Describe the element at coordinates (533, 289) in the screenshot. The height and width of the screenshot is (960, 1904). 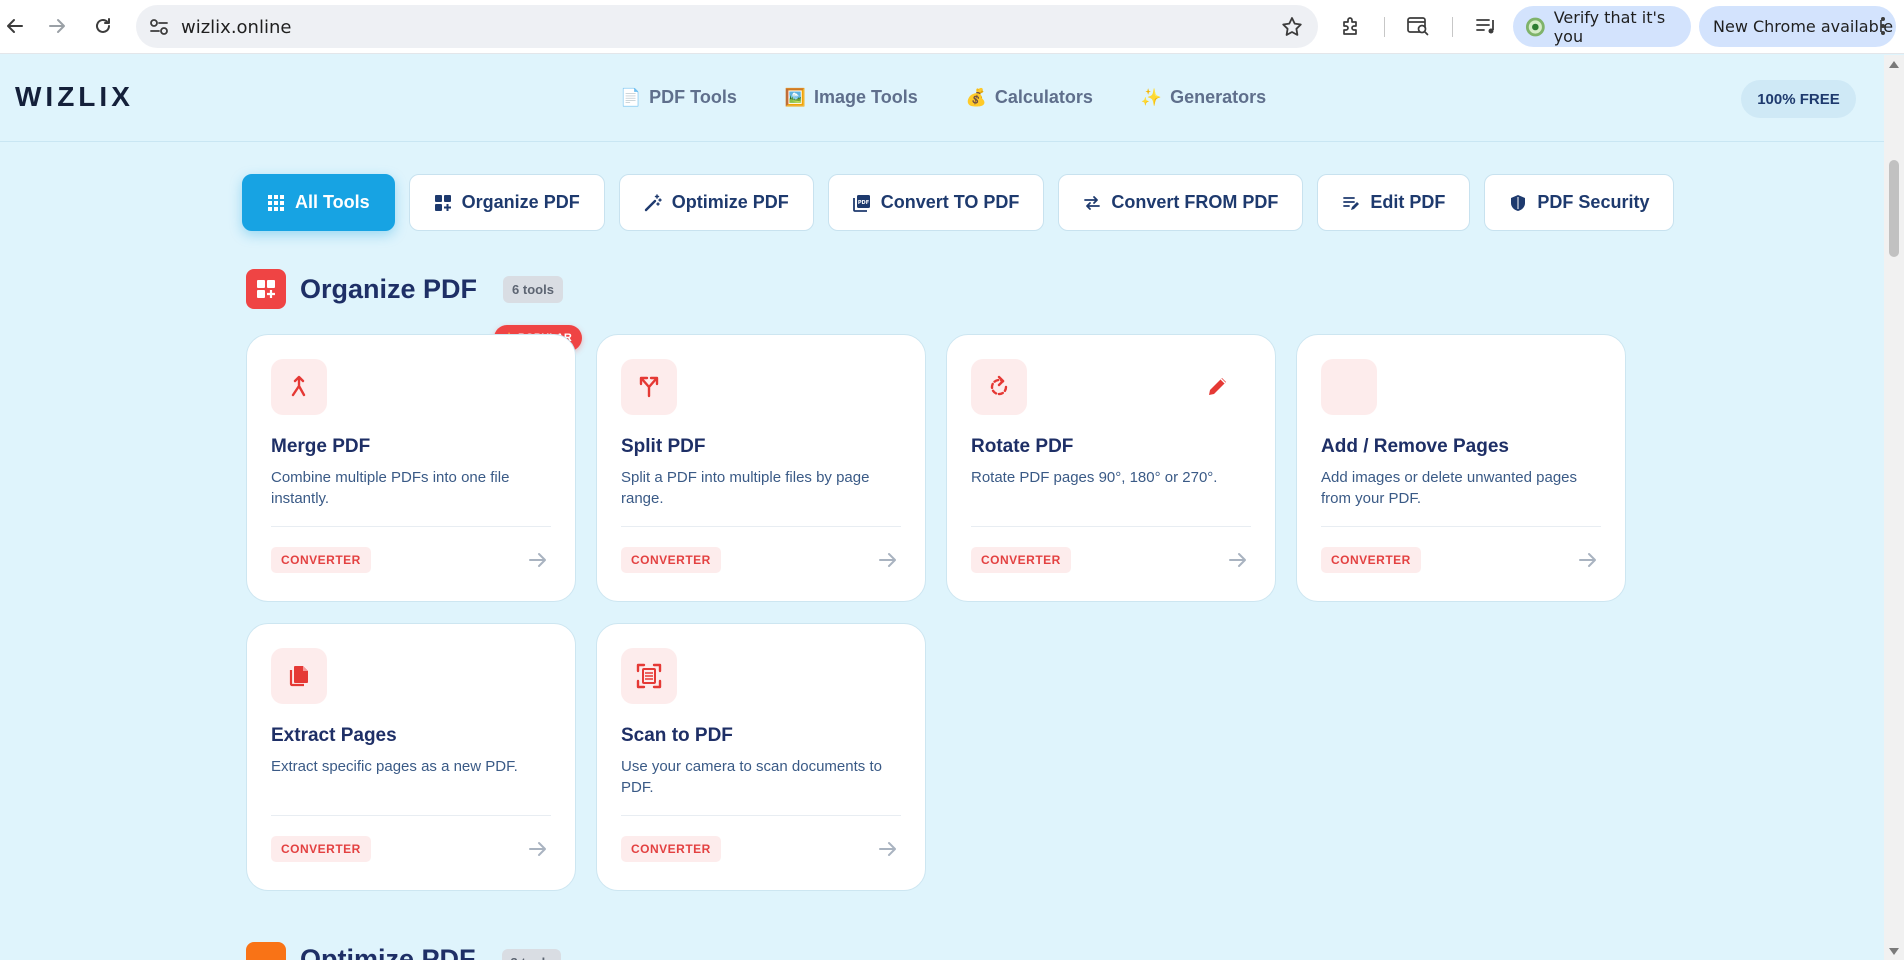
I see `tool-count-badge: 6 tools` at that location.